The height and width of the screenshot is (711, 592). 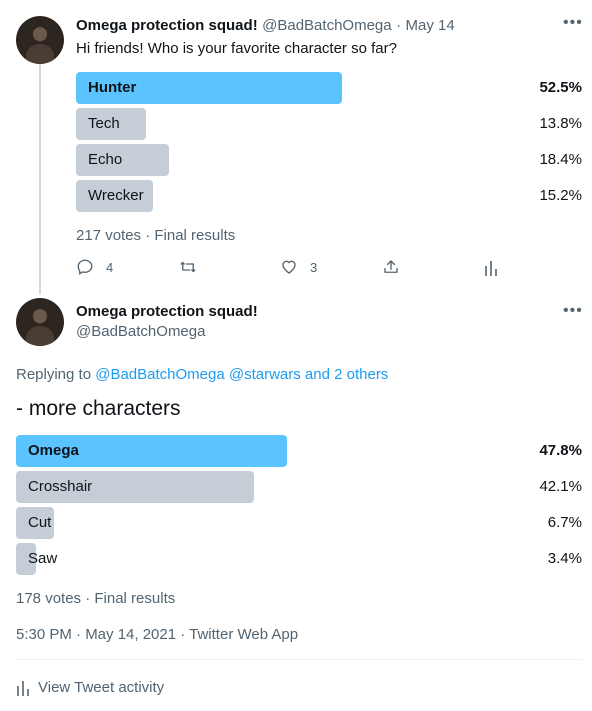 What do you see at coordinates (96, 598) in the screenshot?
I see `poll-meta: 178 votes · Final results` at bounding box center [96, 598].